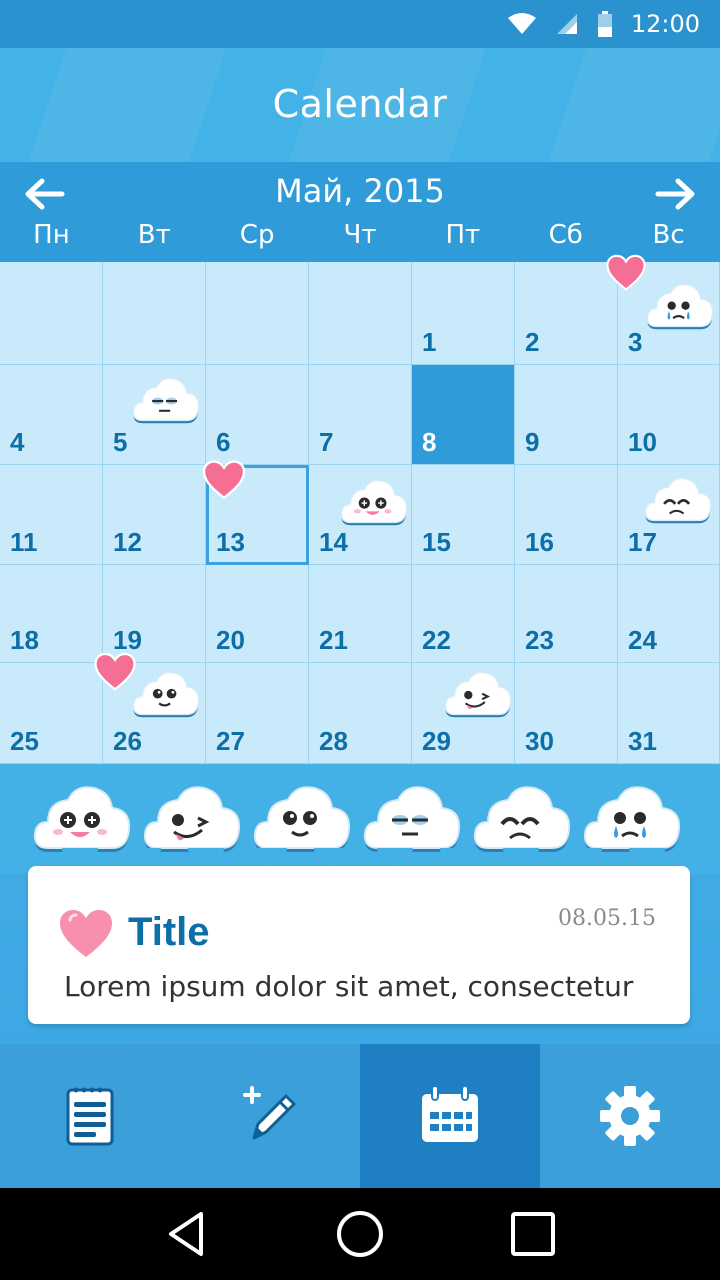 The height and width of the screenshot is (1280, 720). I want to click on day-cell: 27, so click(257, 713).